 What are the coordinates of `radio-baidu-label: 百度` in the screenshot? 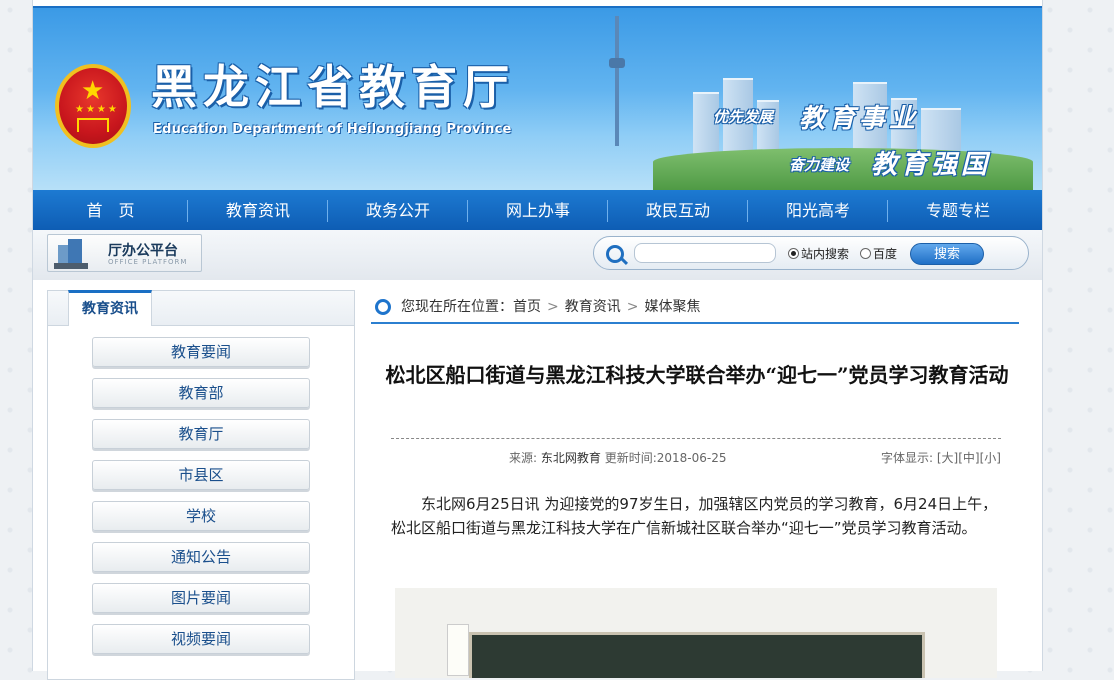 It's located at (885, 254).